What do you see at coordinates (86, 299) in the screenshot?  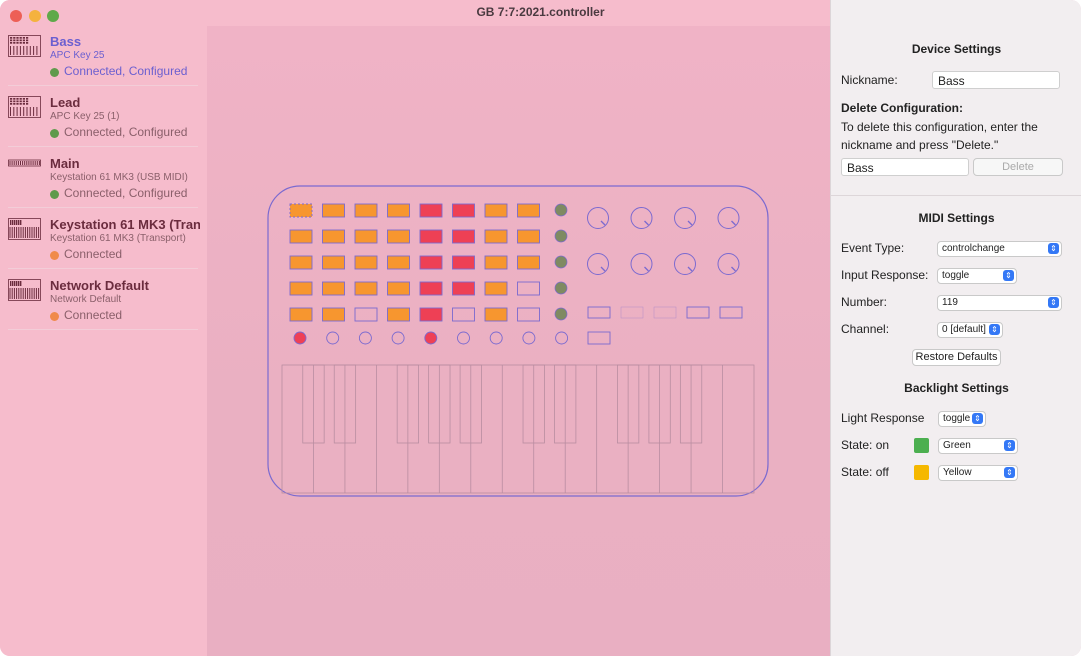 I see `device-model: Network Default` at bounding box center [86, 299].